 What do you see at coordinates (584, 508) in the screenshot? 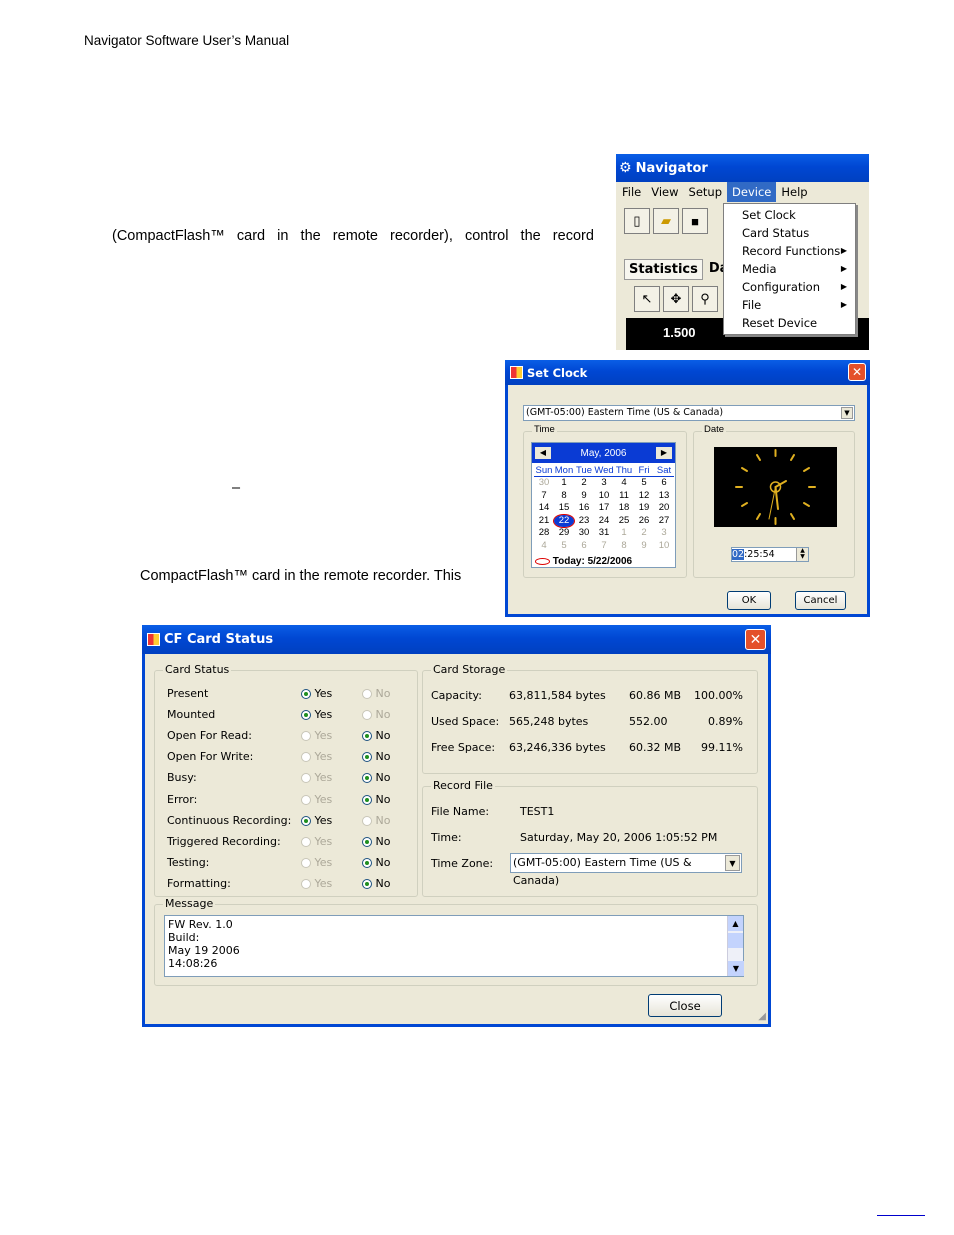
I see `calendar-day: 16` at bounding box center [584, 508].